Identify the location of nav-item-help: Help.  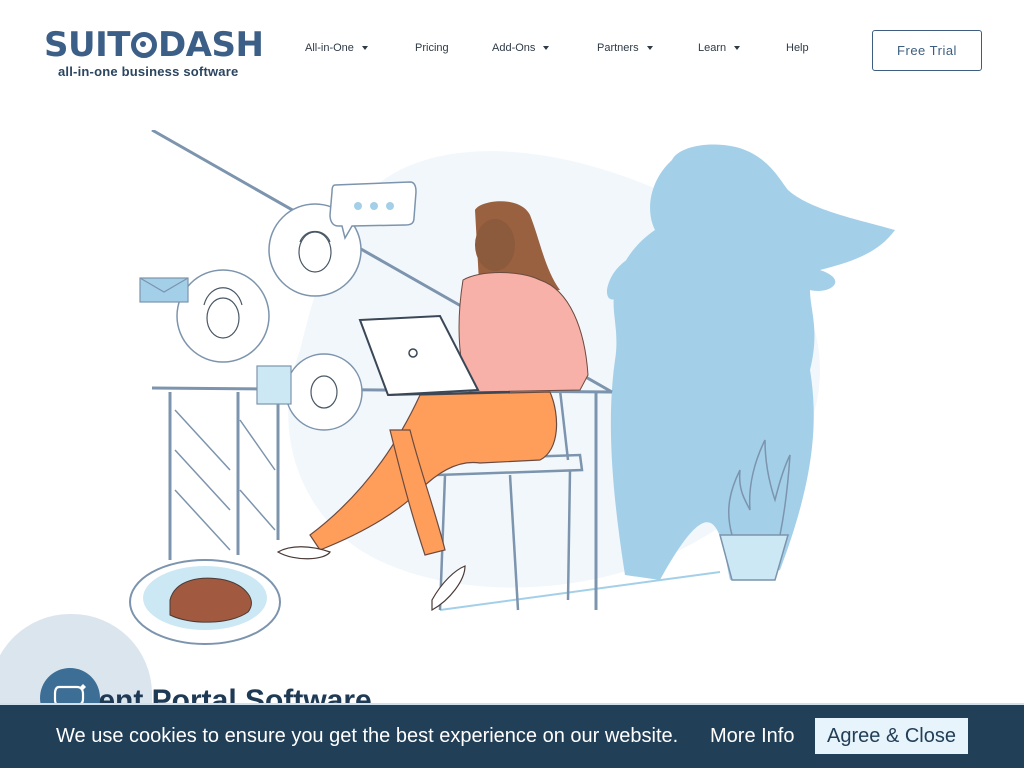
(797, 48).